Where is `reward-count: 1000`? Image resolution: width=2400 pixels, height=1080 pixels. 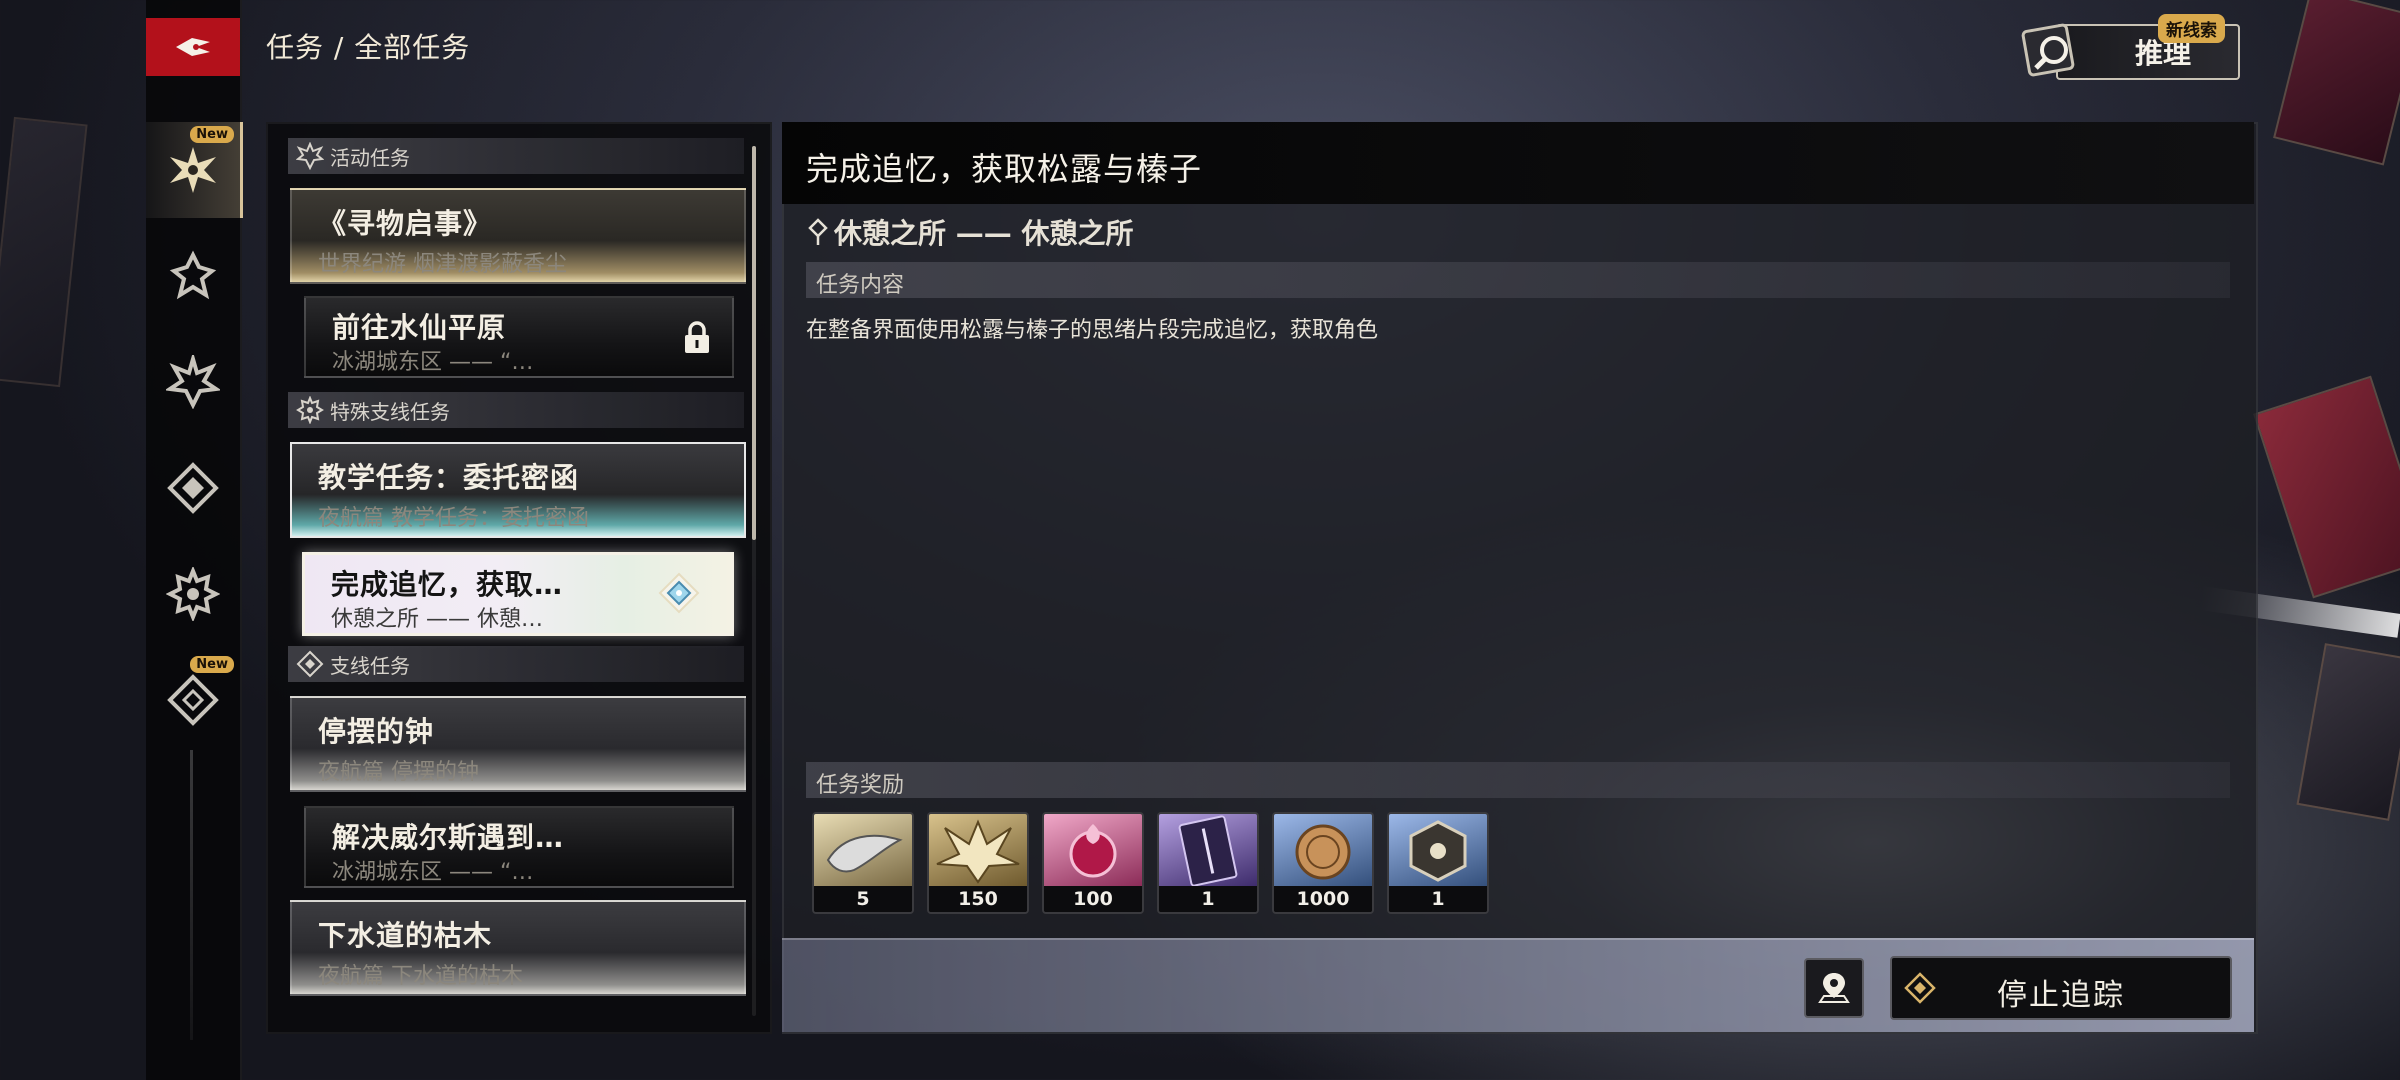 reward-count: 1000 is located at coordinates (1323, 899).